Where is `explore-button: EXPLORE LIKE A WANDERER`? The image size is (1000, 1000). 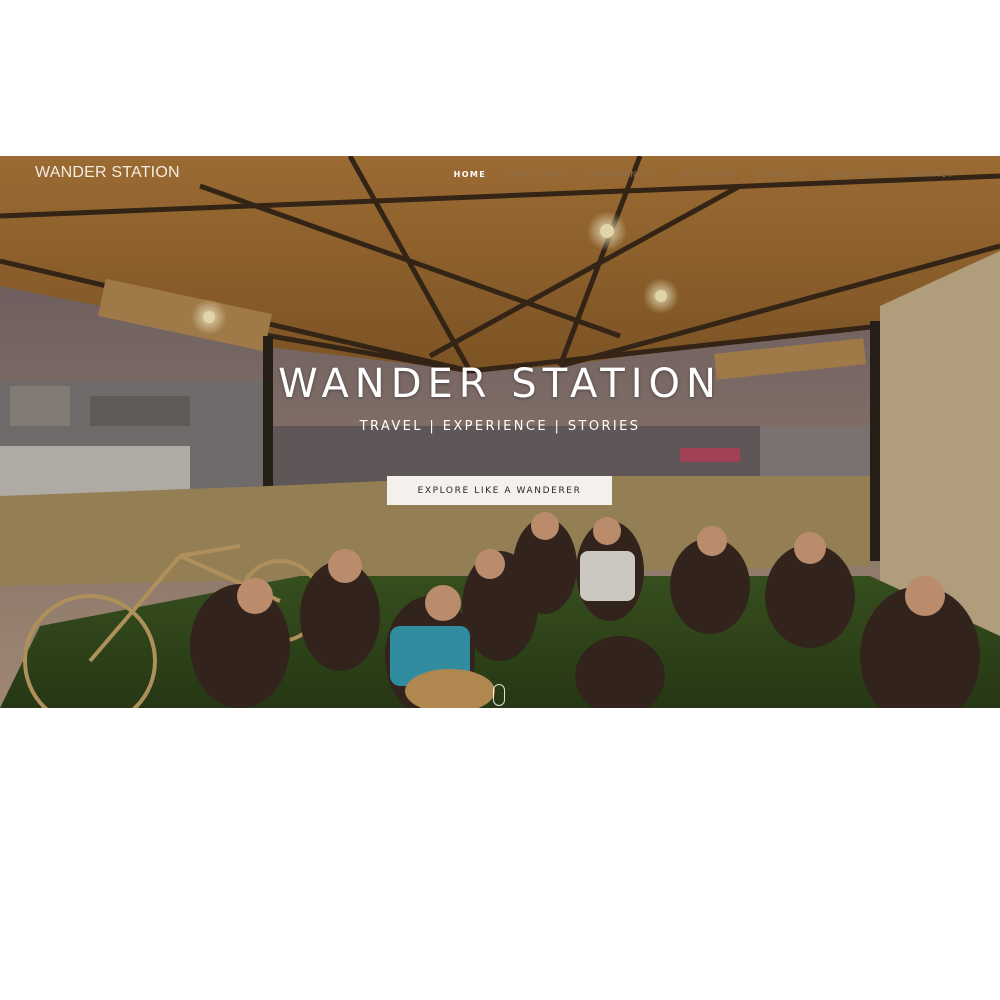
explore-button: EXPLORE LIKE A WANDERER is located at coordinates (499, 490).